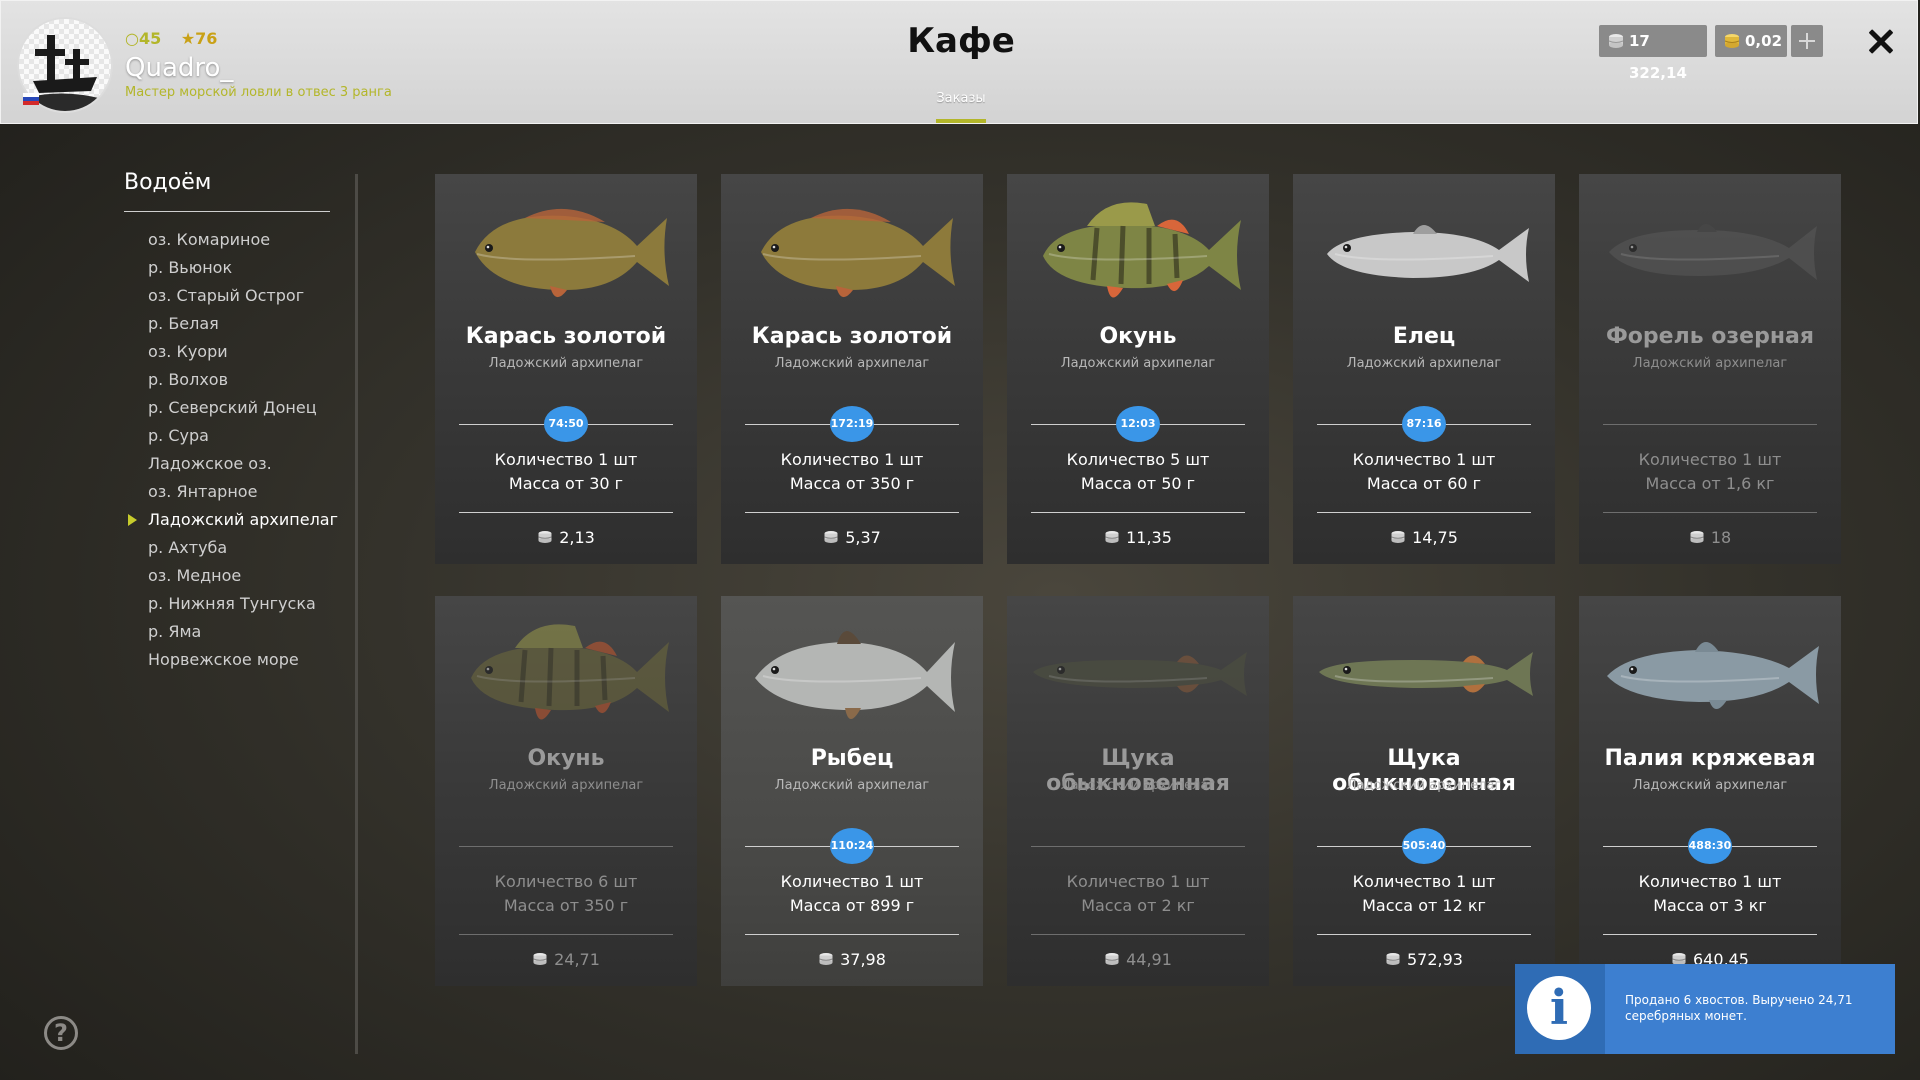  Describe the element at coordinates (178, 435) in the screenshot. I see `sidebar-item-label: р. Сура` at that location.